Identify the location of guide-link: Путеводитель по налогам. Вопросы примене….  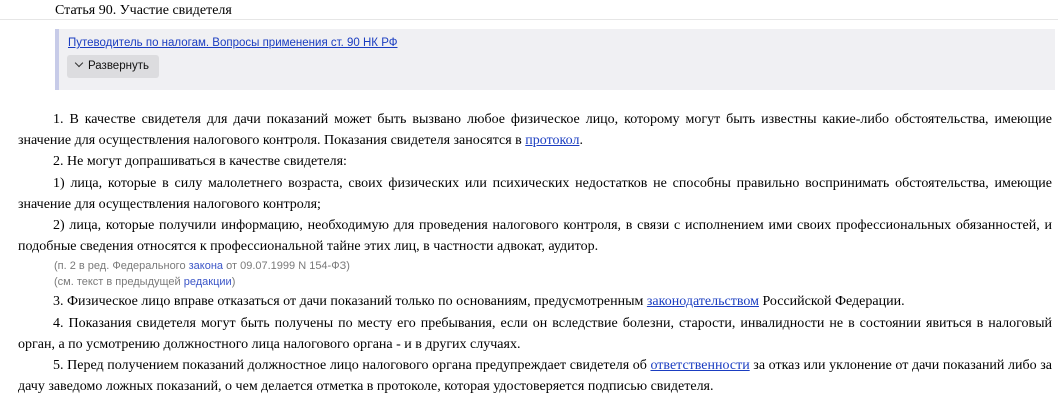
(232, 43).